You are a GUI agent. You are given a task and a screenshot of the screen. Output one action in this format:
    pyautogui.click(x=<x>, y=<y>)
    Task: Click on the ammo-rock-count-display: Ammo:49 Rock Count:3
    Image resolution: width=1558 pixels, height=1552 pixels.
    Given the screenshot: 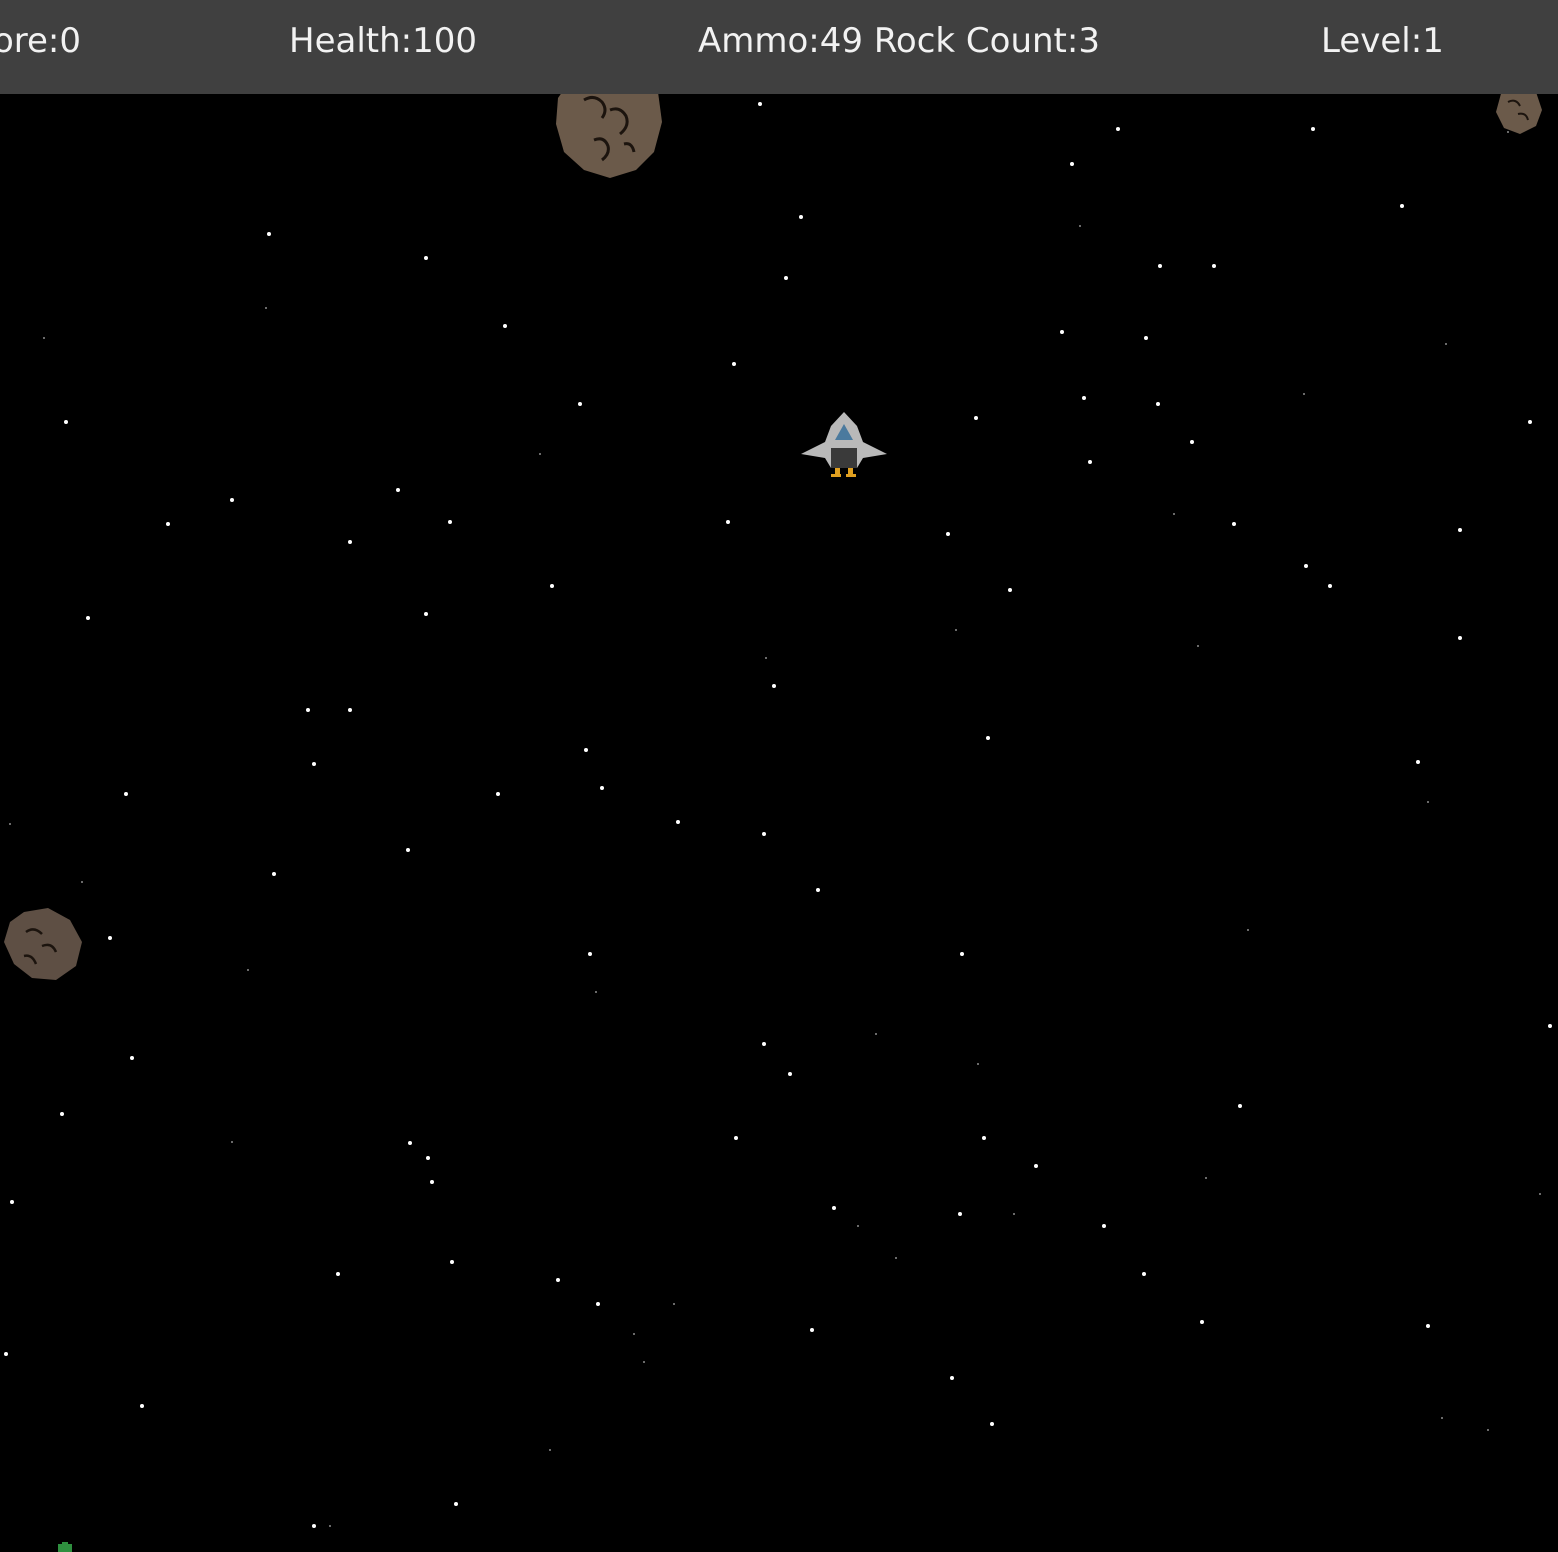 What is the action you would take?
    pyautogui.click(x=899, y=41)
    